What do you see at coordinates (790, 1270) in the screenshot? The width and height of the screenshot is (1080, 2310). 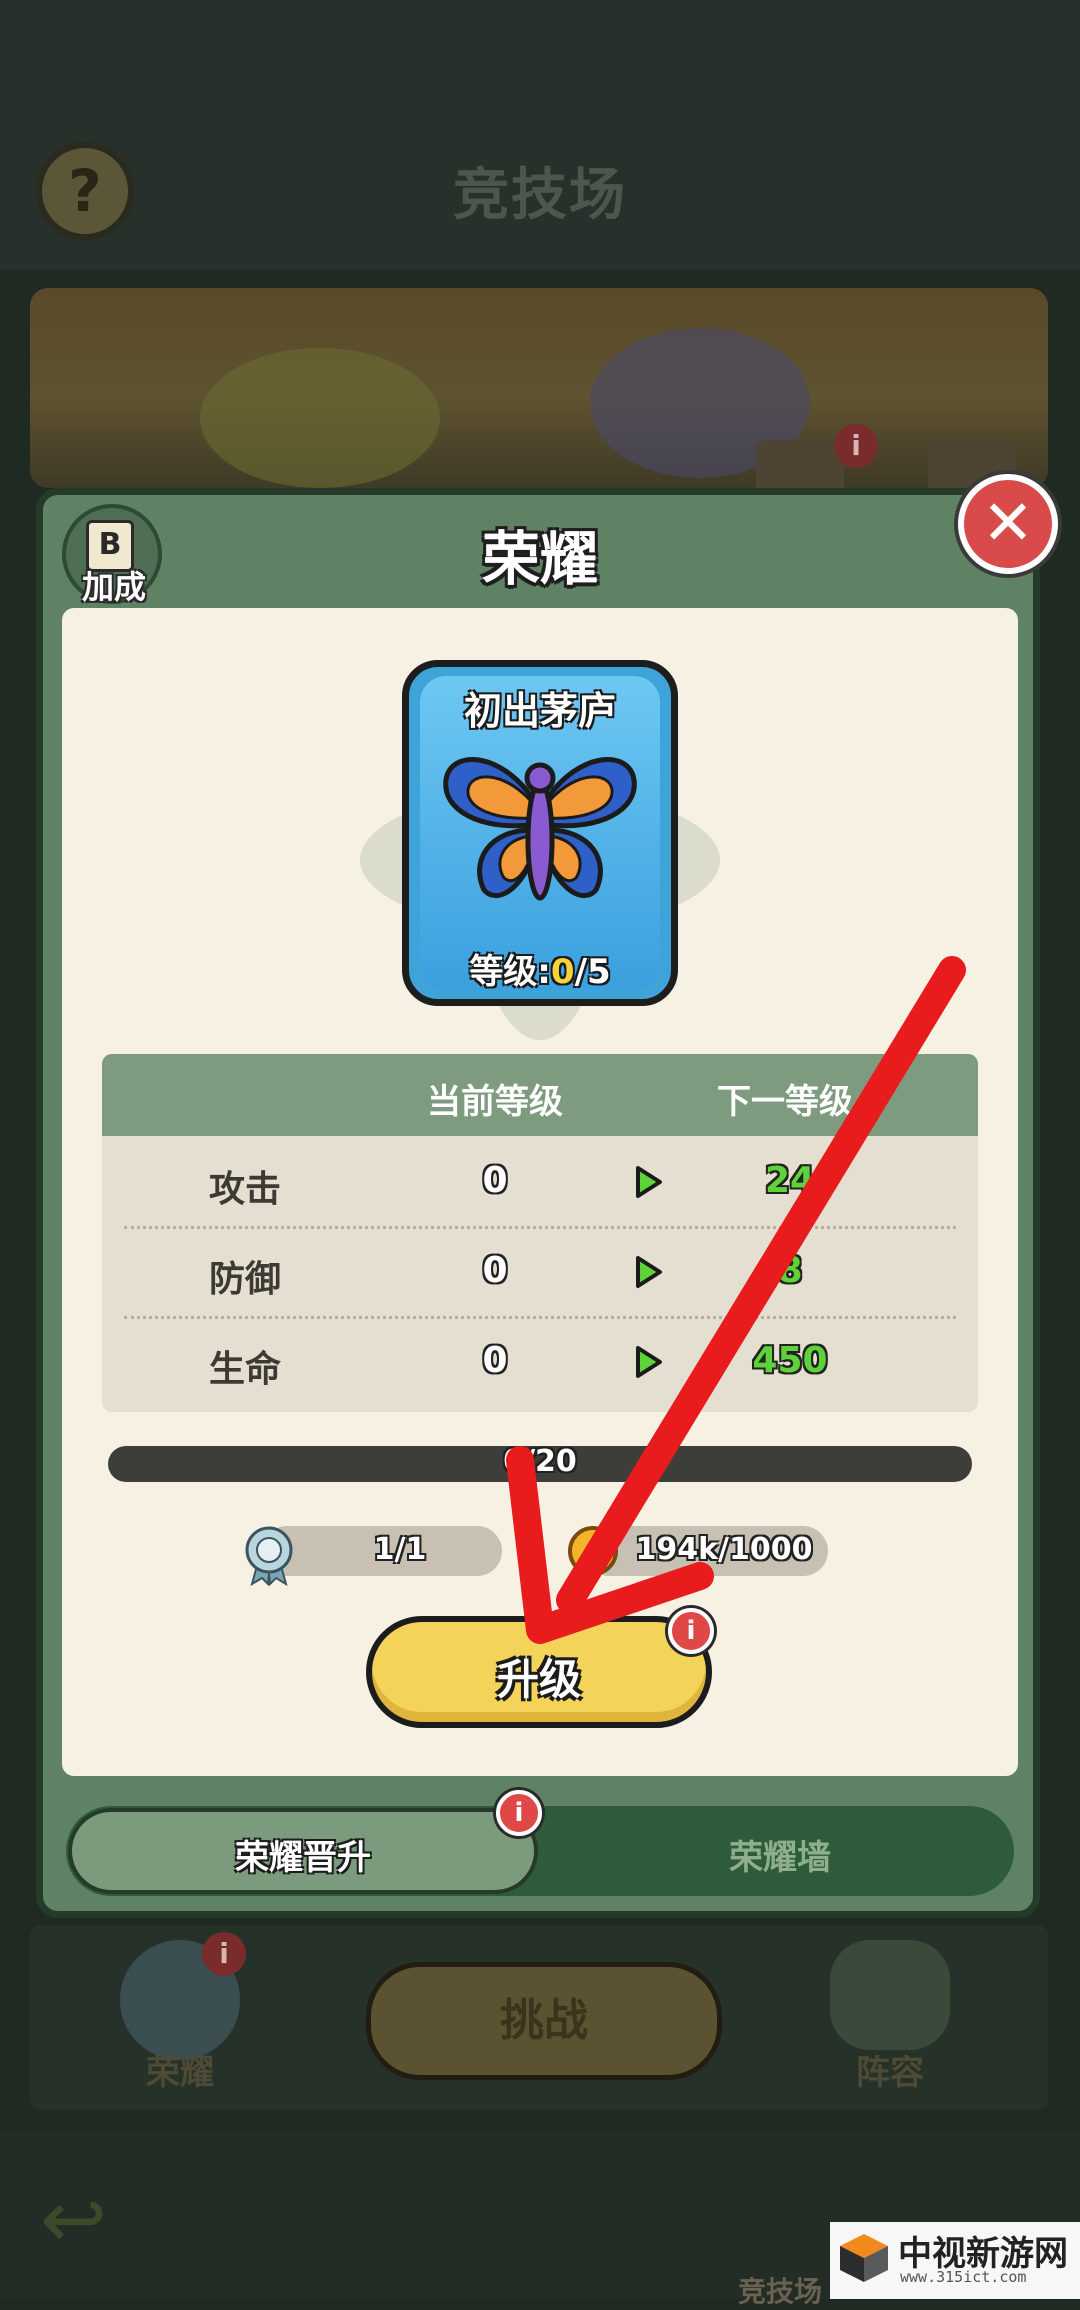 I see `stat-next: 8` at bounding box center [790, 1270].